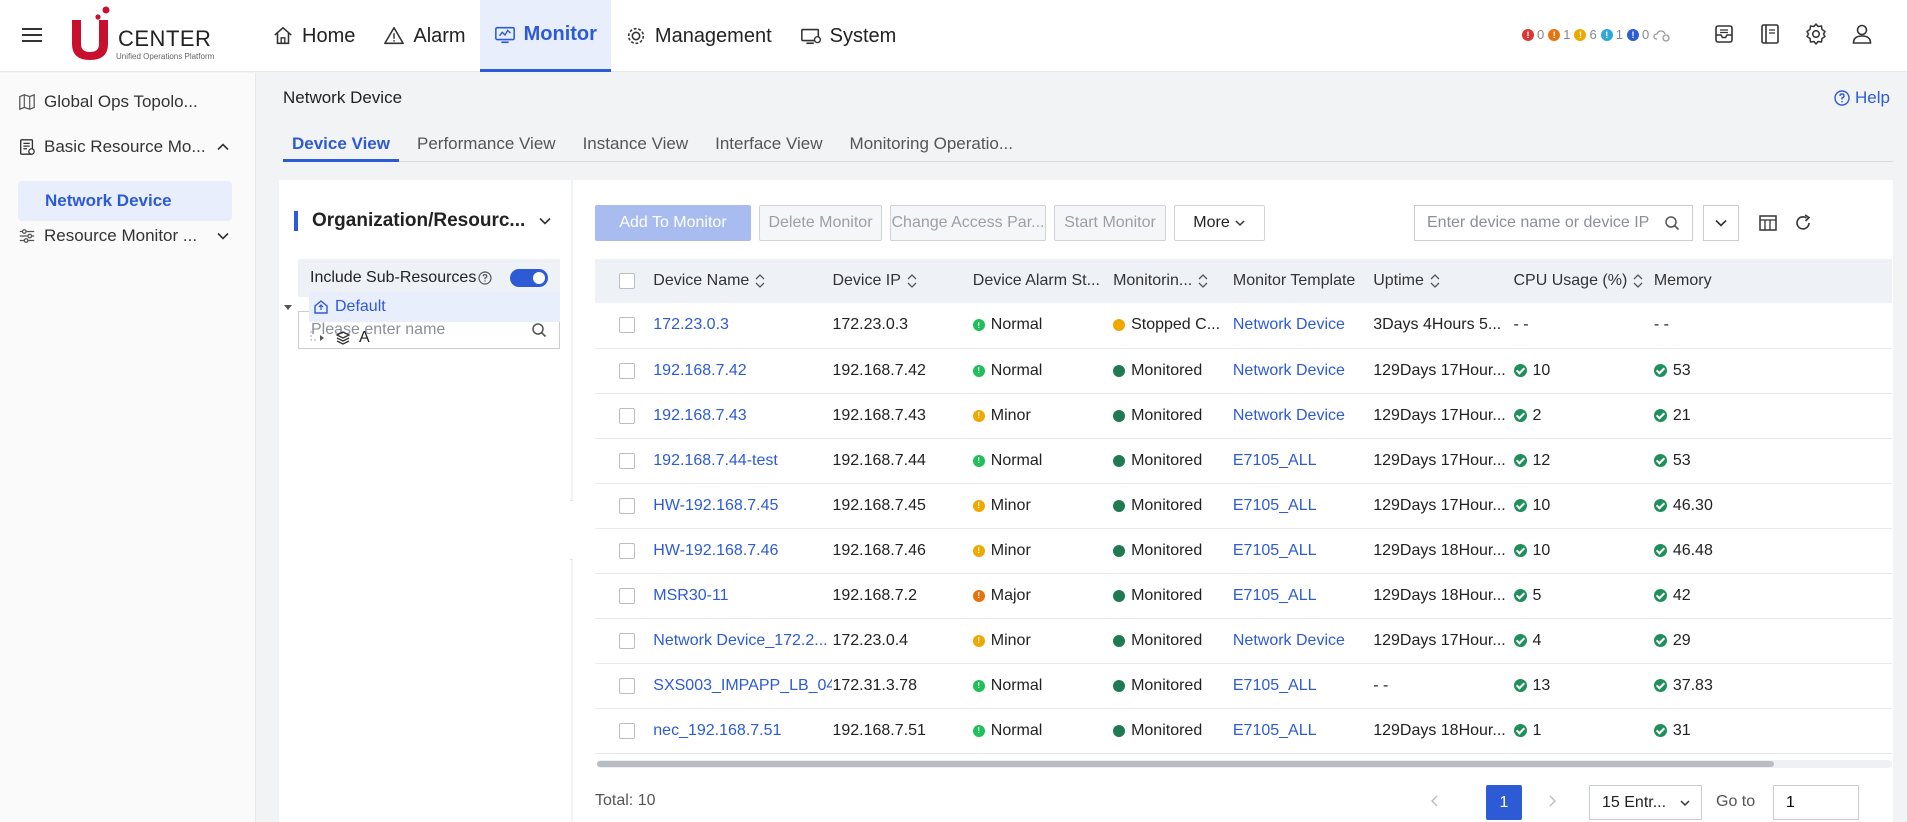  I want to click on brand-logo: CENTER Unified Operations Platform, so click(158, 36).